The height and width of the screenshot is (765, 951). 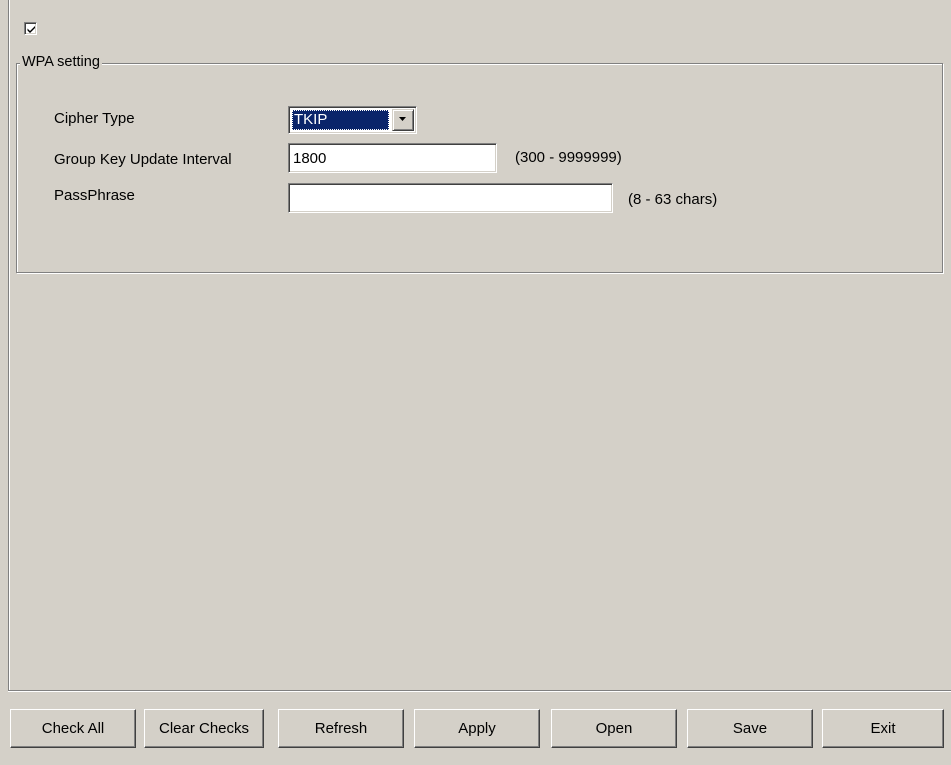 I want to click on check-all-button: Check All, so click(x=73, y=728).